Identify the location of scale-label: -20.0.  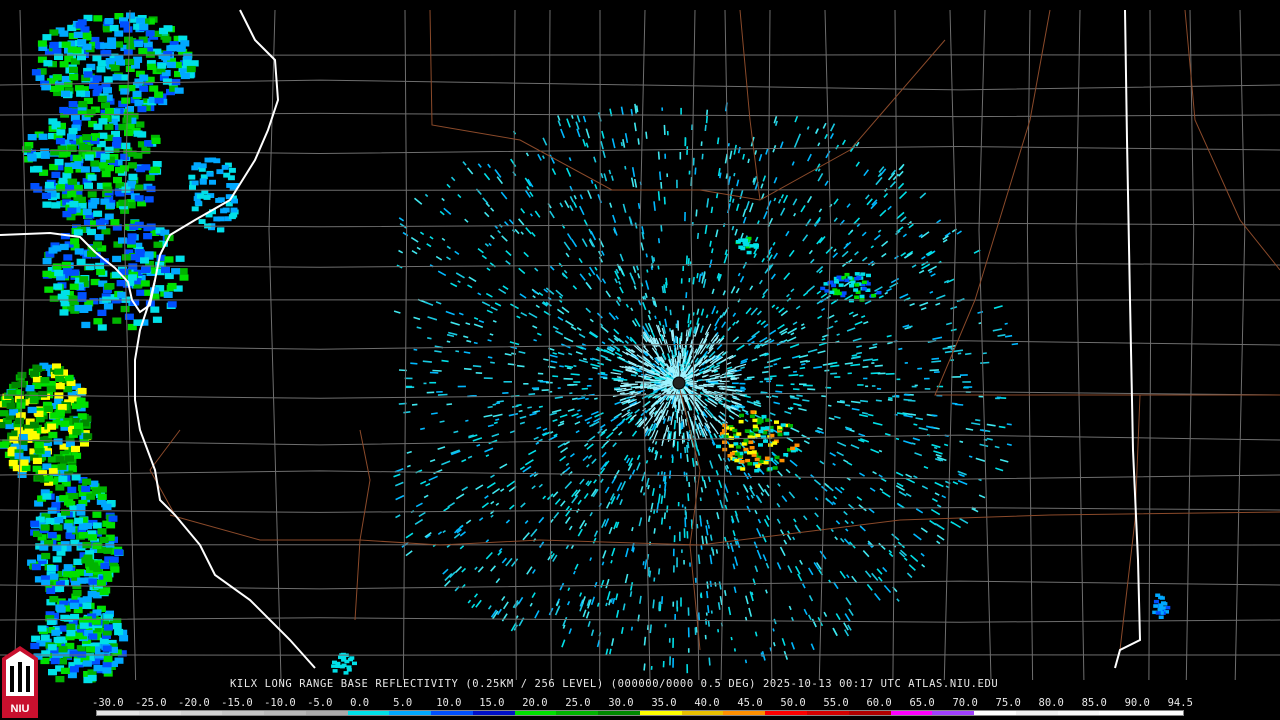
(194, 703).